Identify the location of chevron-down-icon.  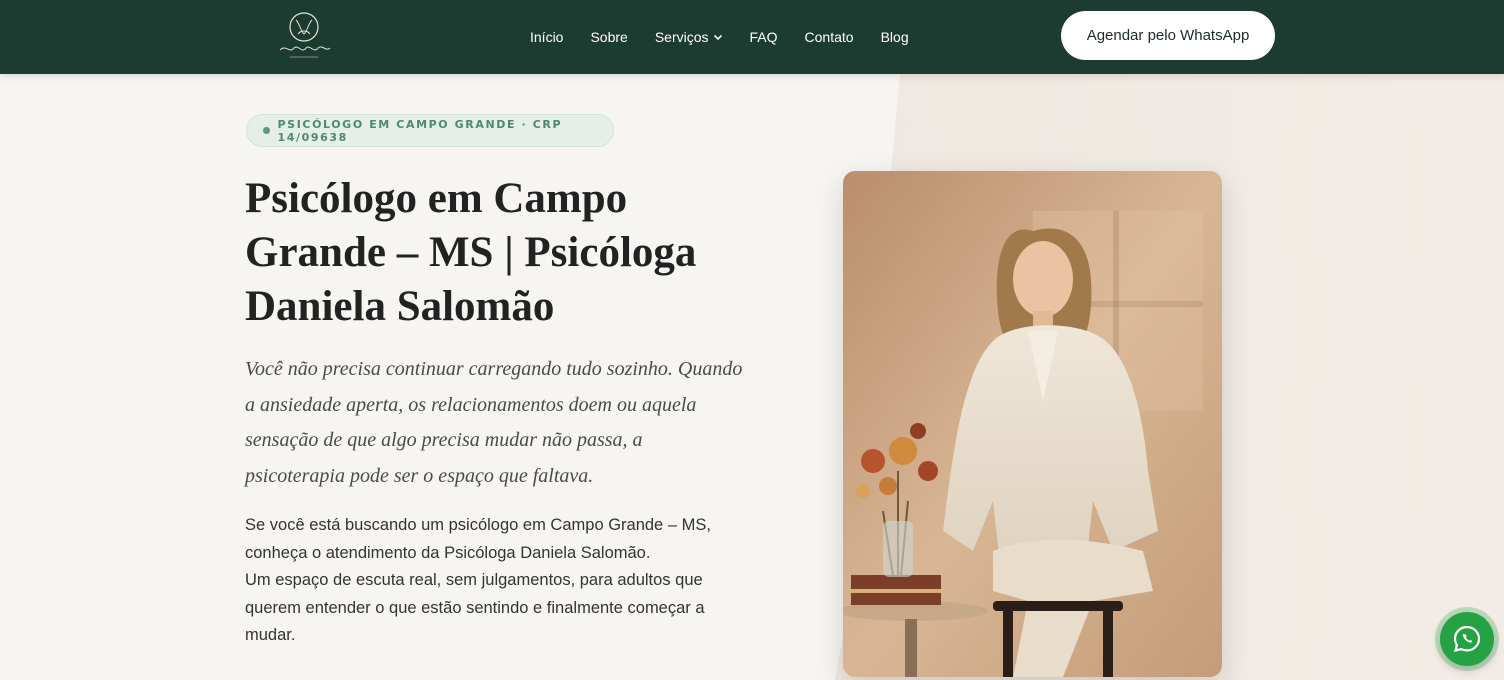
(717, 37).